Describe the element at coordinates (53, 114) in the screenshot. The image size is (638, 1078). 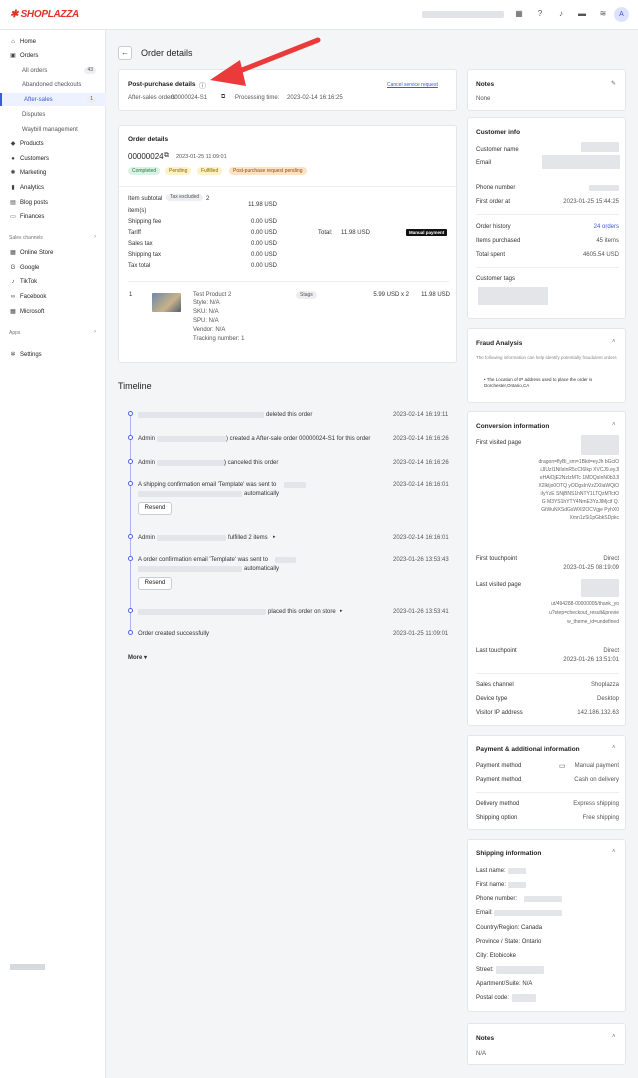
I see `sidebar-item-disputes: Disputes` at that location.